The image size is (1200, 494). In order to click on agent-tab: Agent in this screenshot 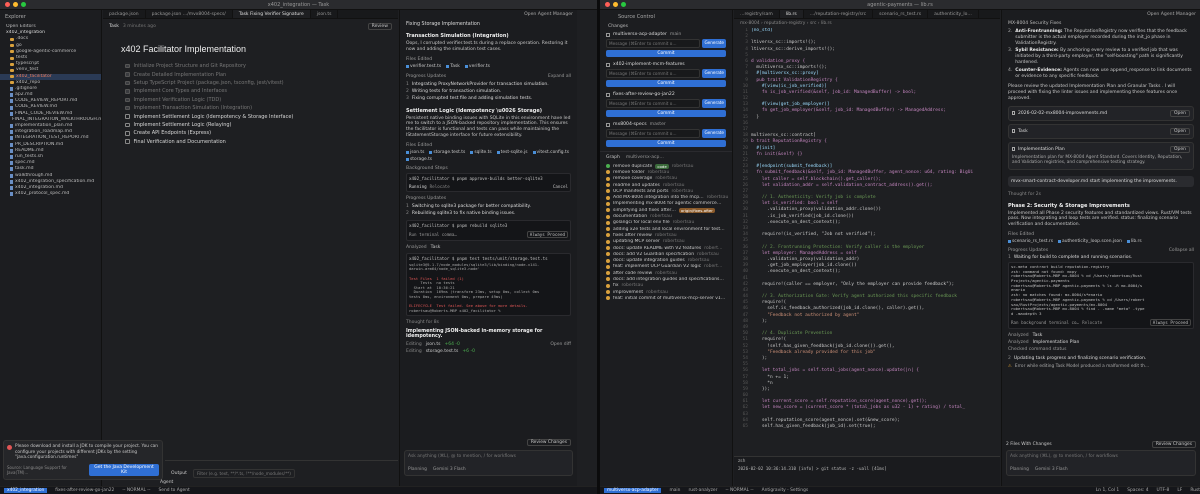, I will do `click(166, 482)`.